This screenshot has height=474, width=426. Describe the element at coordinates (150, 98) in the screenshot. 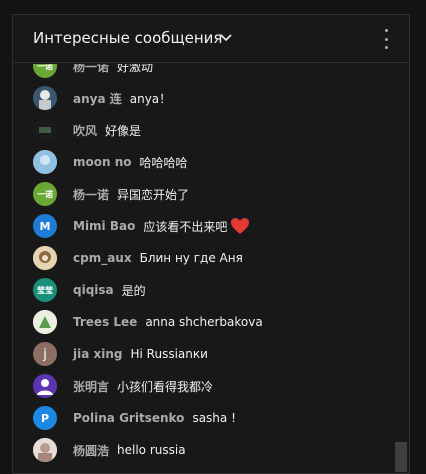

I see `message-text: anya！` at that location.